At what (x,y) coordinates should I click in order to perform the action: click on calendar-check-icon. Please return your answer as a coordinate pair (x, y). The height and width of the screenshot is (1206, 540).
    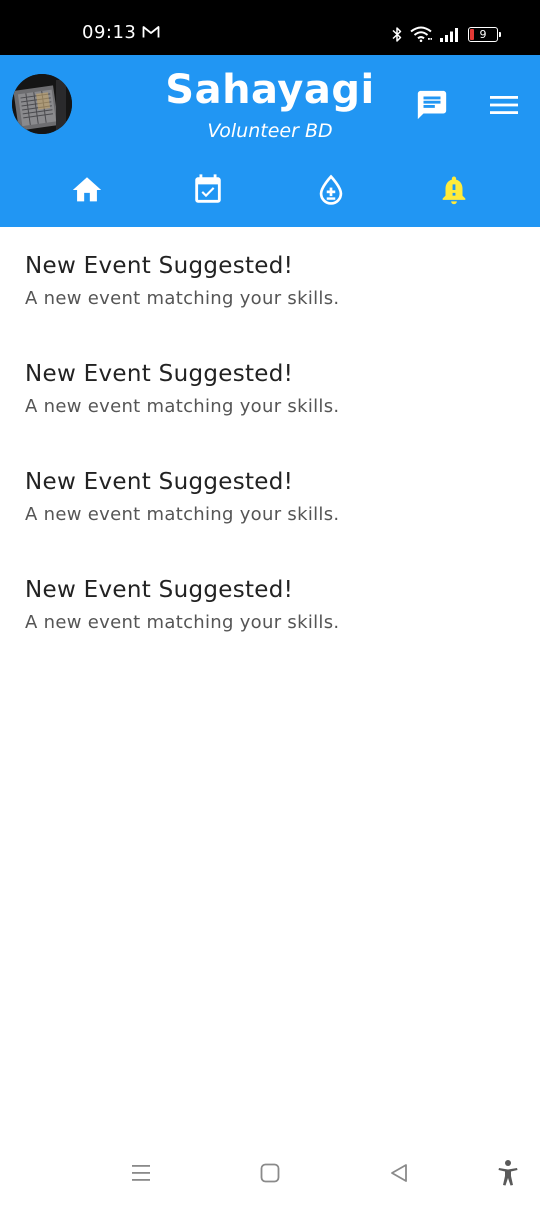
    Looking at the image, I should click on (208, 188).